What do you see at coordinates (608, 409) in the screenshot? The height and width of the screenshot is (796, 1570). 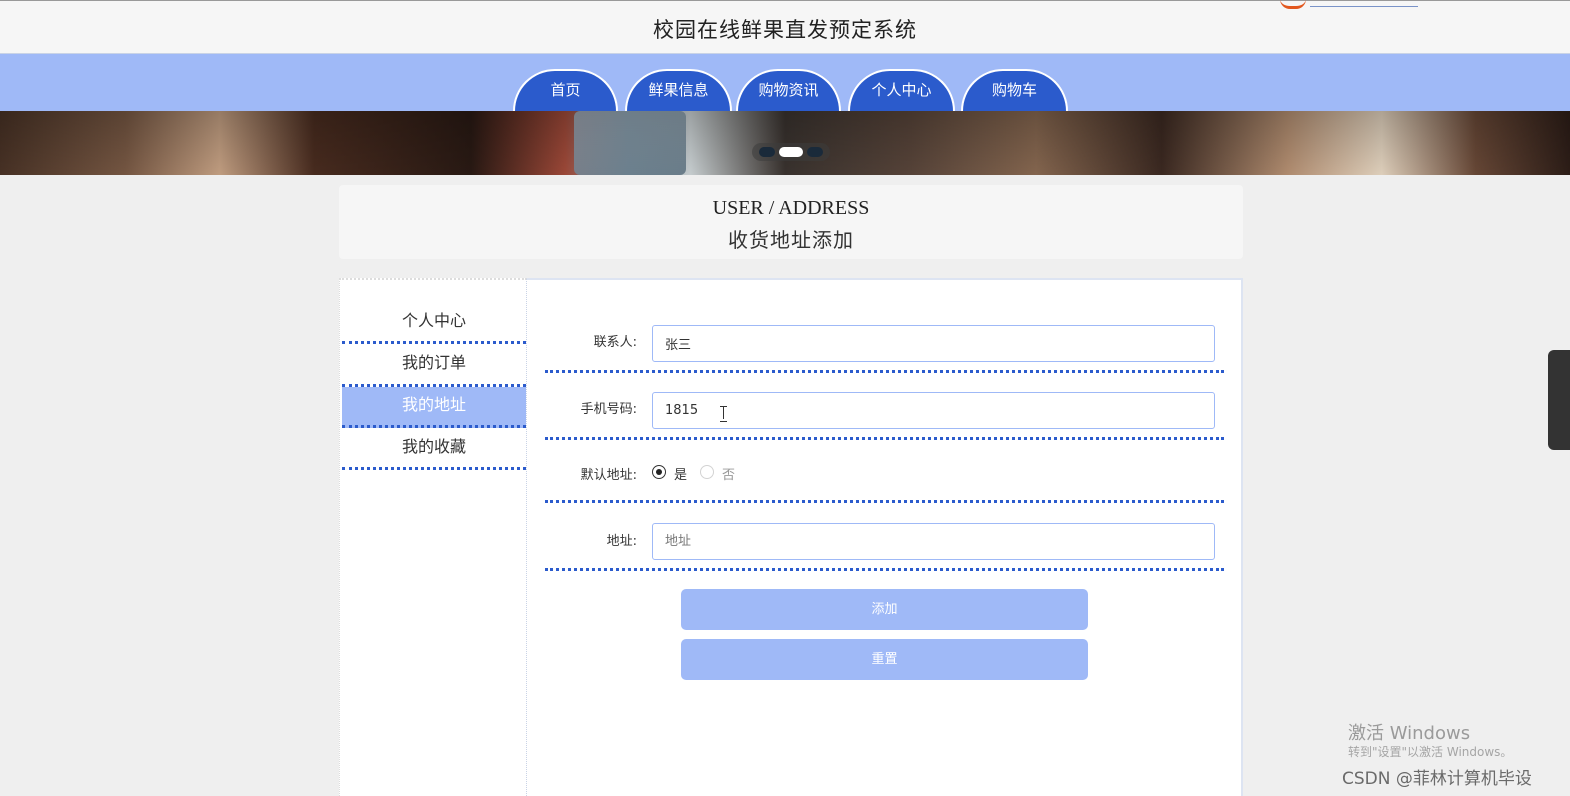 I see `phone-label: 手机号码:` at bounding box center [608, 409].